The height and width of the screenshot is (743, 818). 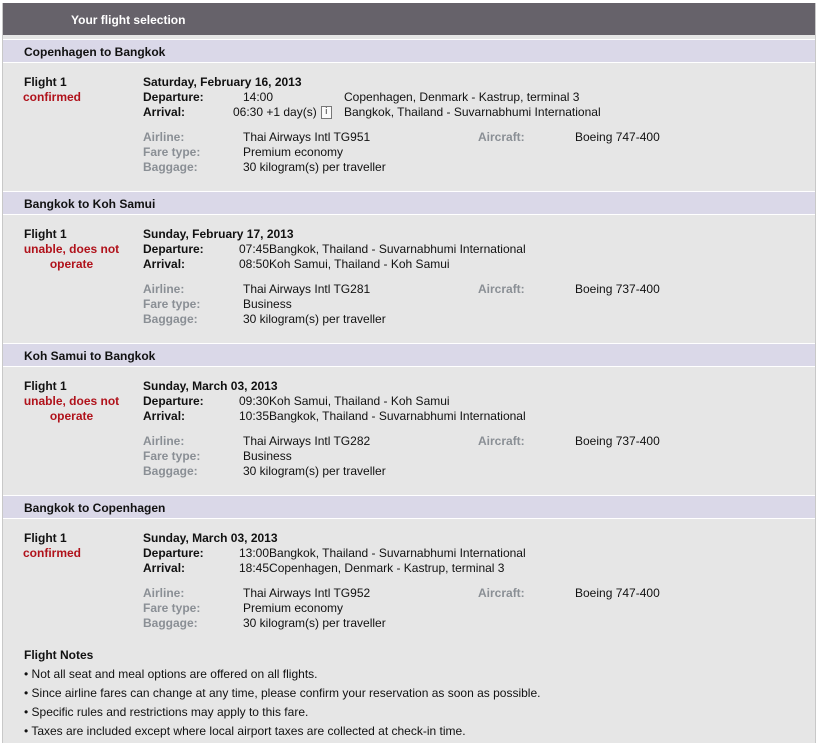 I want to click on airline-value: Thai Airways Intl TG281, so click(x=307, y=289).